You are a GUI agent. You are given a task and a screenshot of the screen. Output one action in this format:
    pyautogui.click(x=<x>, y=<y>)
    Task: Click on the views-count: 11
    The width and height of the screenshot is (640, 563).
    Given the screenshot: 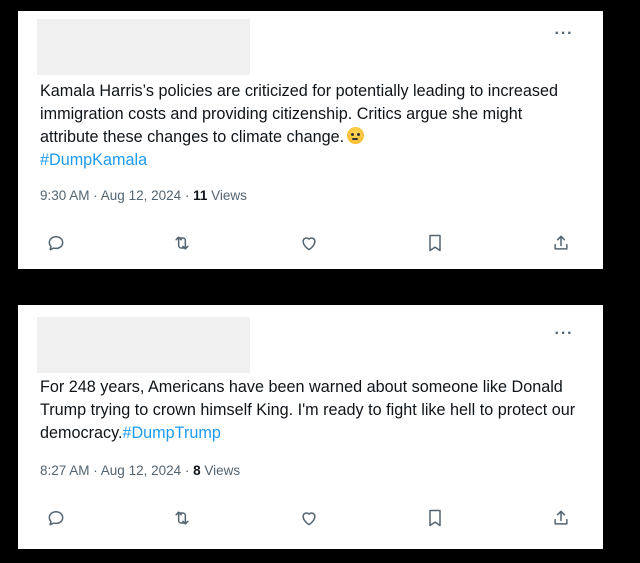 What is the action you would take?
    pyautogui.click(x=200, y=195)
    